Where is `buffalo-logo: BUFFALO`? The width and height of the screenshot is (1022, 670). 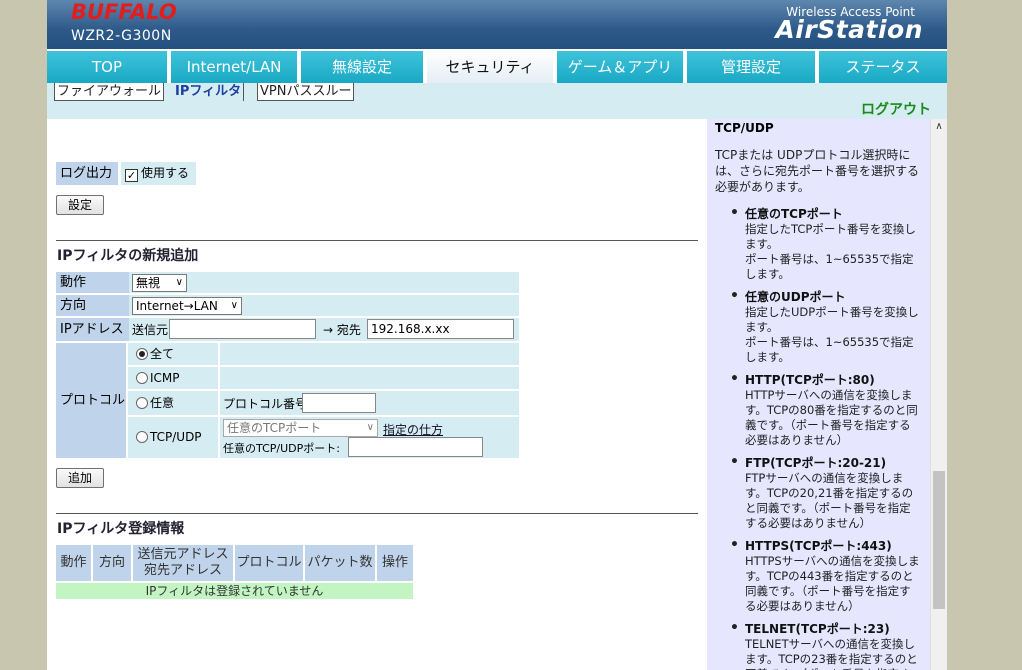 buffalo-logo: BUFFALO is located at coordinates (124, 12).